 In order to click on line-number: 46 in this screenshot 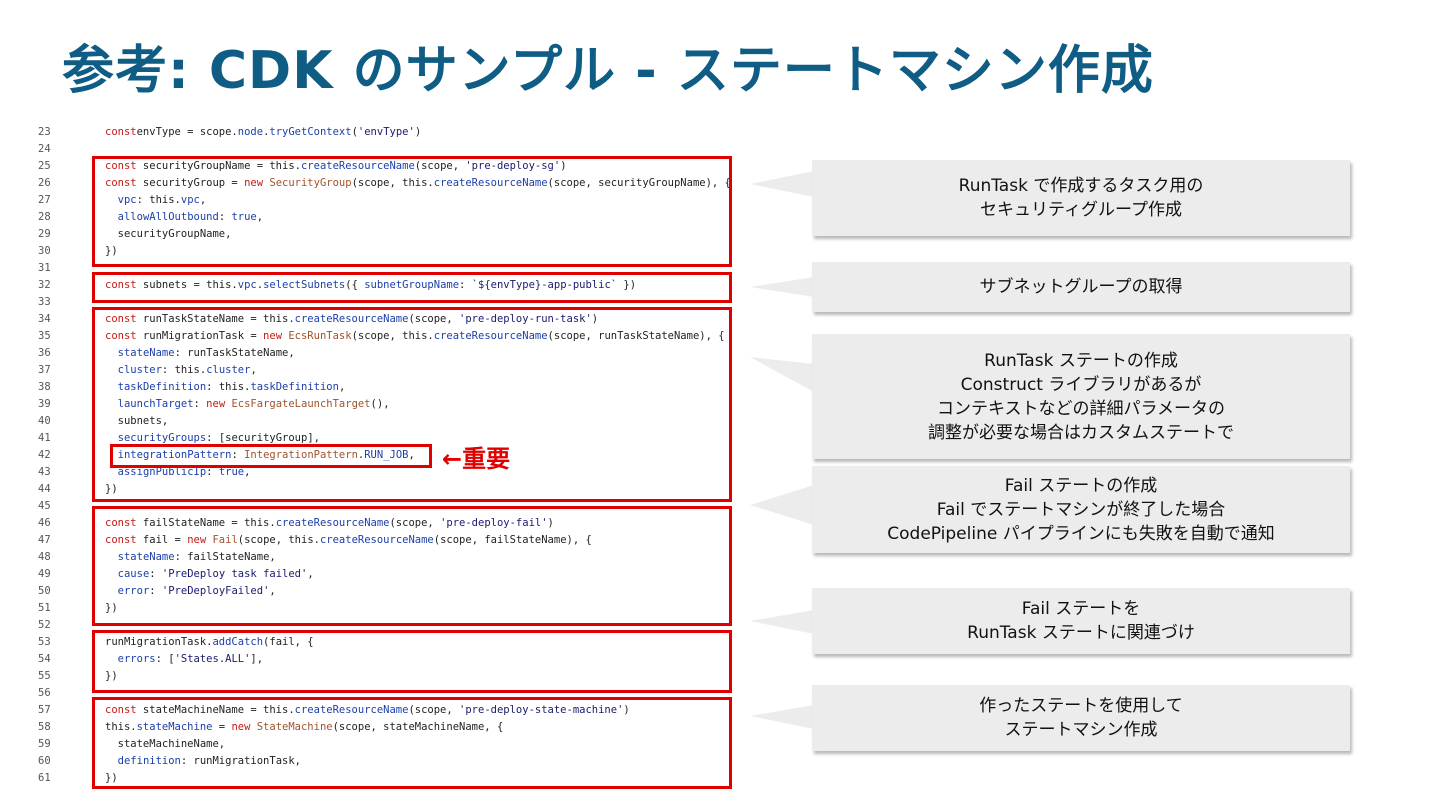, I will do `click(44, 523)`.